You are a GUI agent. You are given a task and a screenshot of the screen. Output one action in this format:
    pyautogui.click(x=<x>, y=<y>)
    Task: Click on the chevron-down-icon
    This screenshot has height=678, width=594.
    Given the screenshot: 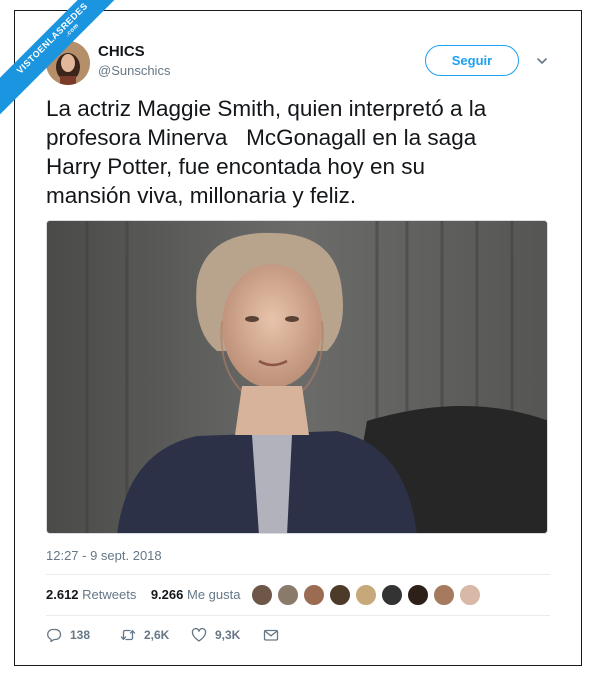 What is the action you would take?
    pyautogui.click(x=542, y=61)
    